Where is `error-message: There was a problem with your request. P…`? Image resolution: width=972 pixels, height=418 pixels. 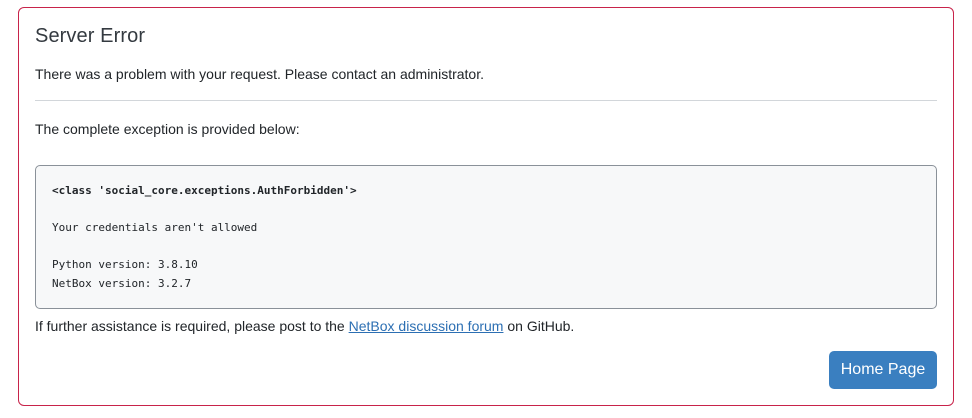 error-message: There was a problem with your request. P… is located at coordinates (259, 74).